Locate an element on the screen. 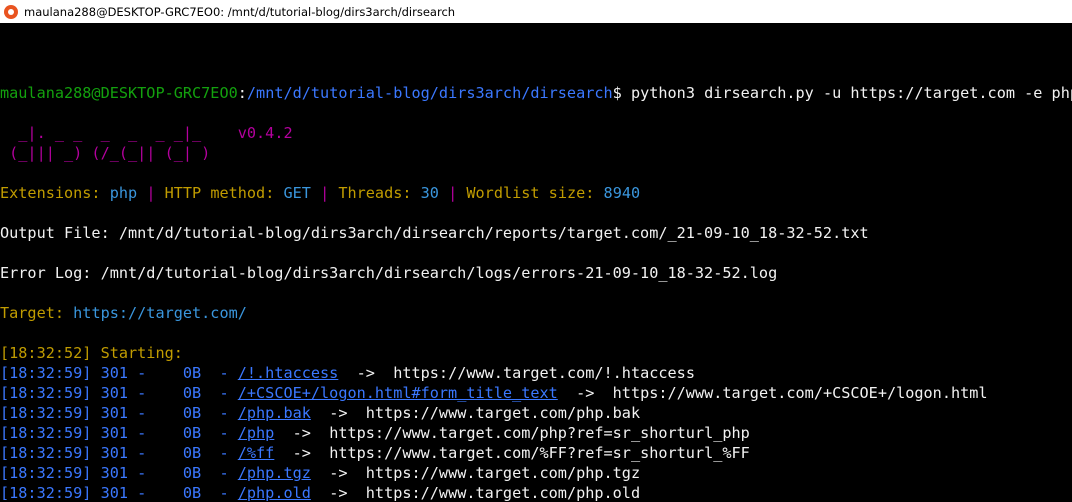 This screenshot has width=1072, height=502. banner-line-2: (_||| _) (/_(_|| (_| ) is located at coordinates (105, 153).